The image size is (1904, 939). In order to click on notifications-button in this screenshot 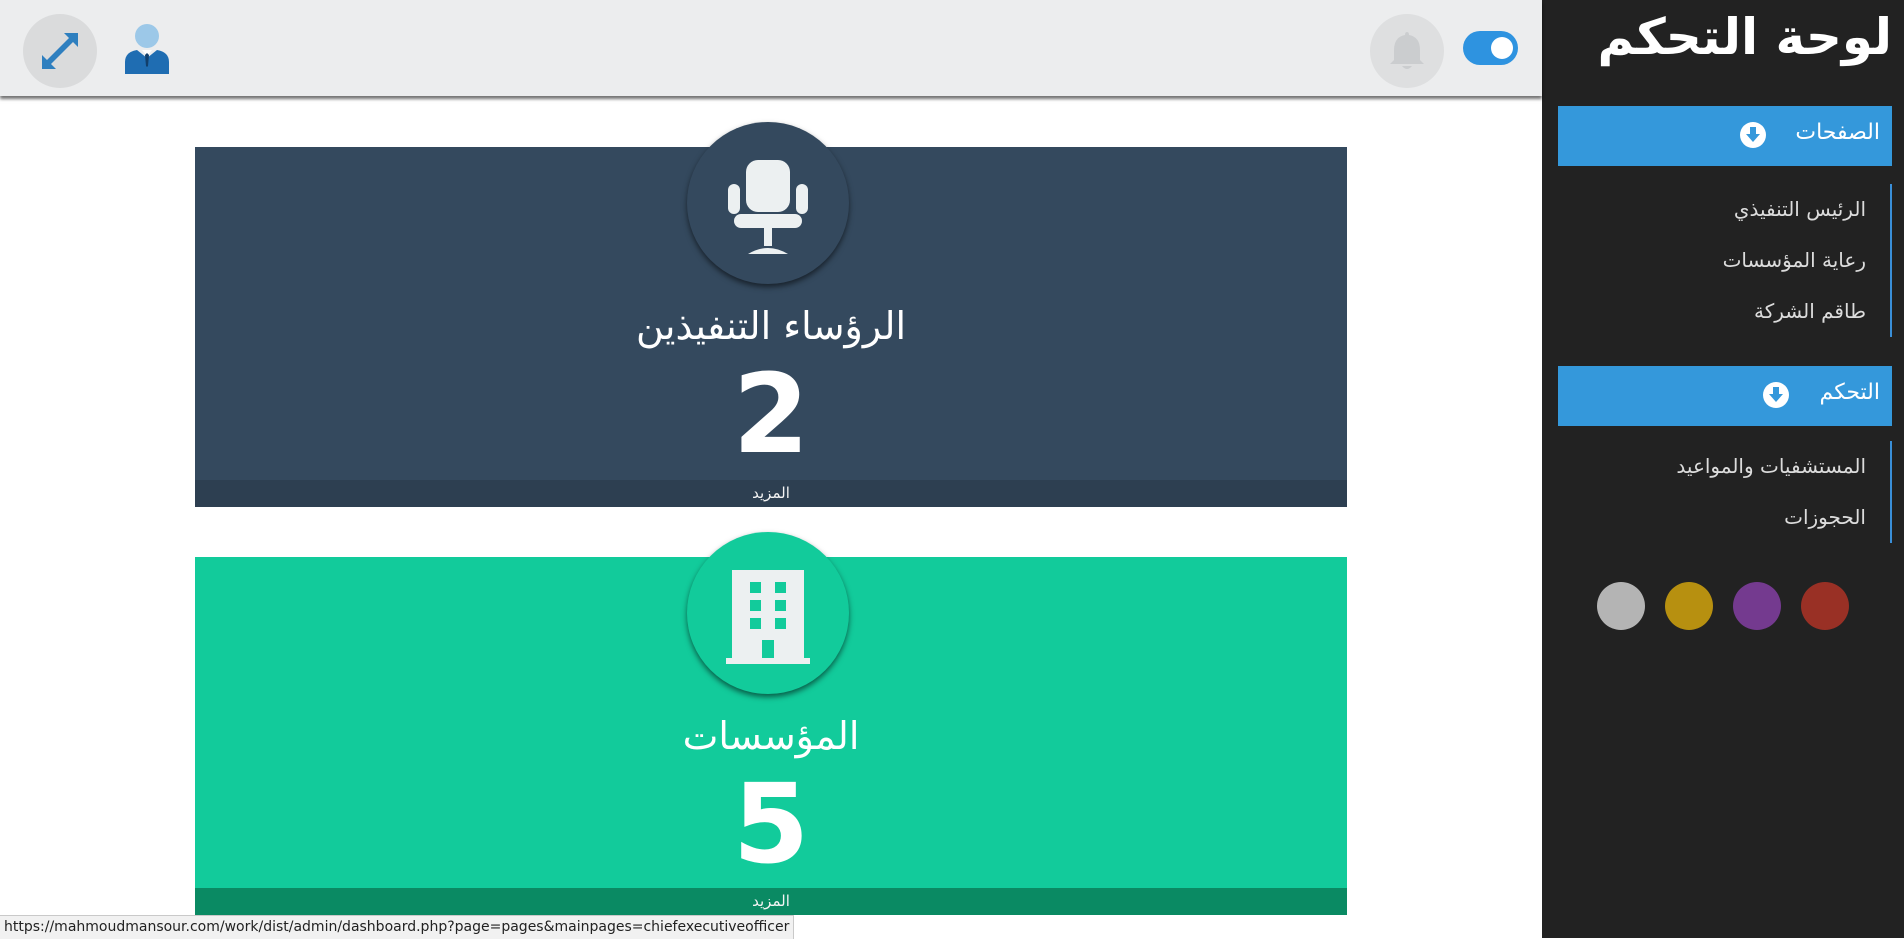, I will do `click(1407, 51)`.